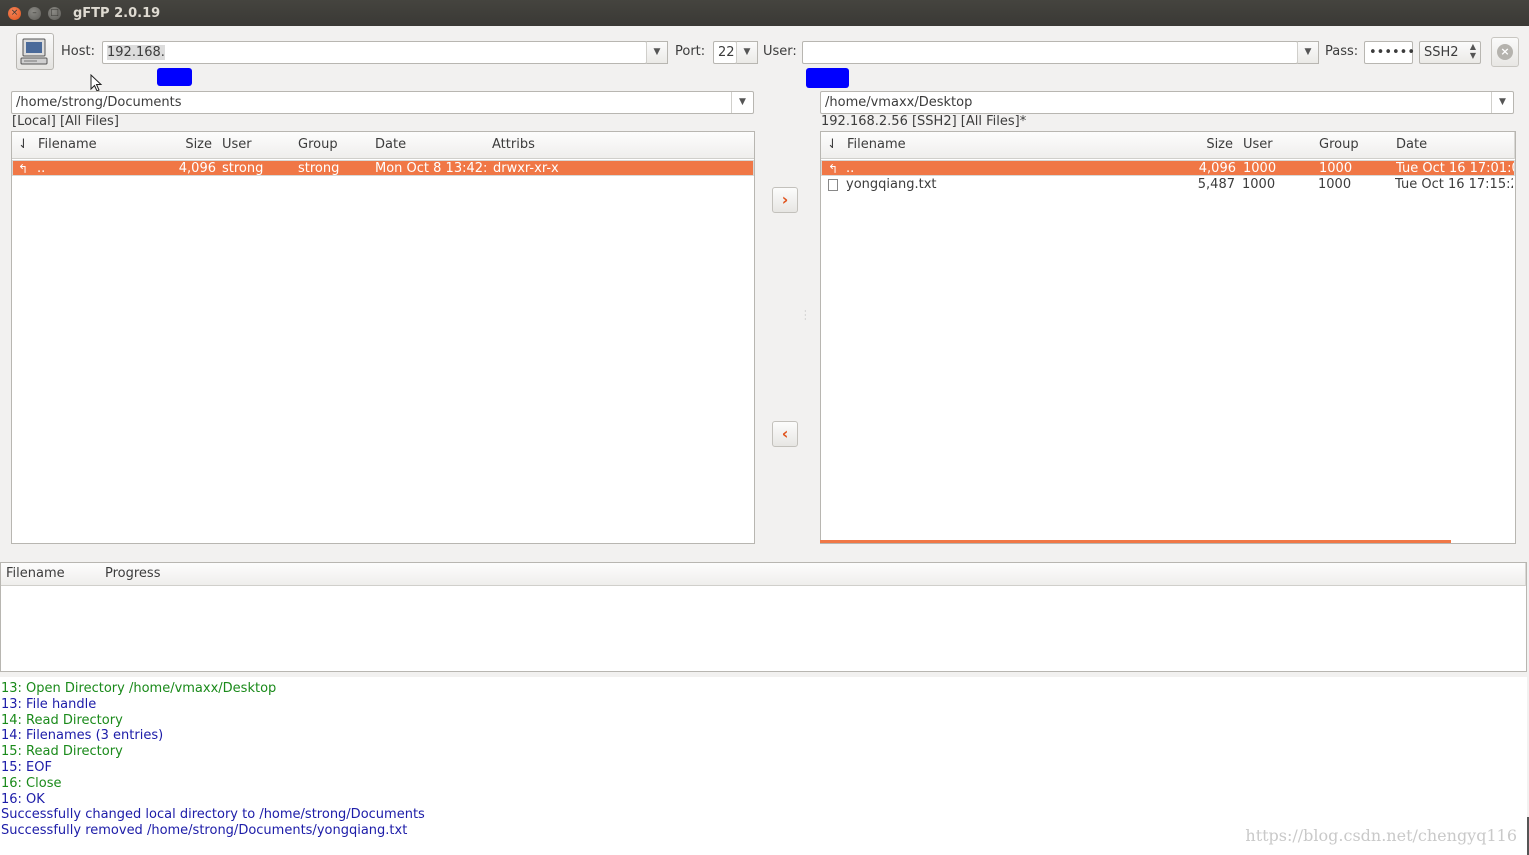 The image size is (1529, 855). I want to click on password-input: ••••••, so click(1390, 52).